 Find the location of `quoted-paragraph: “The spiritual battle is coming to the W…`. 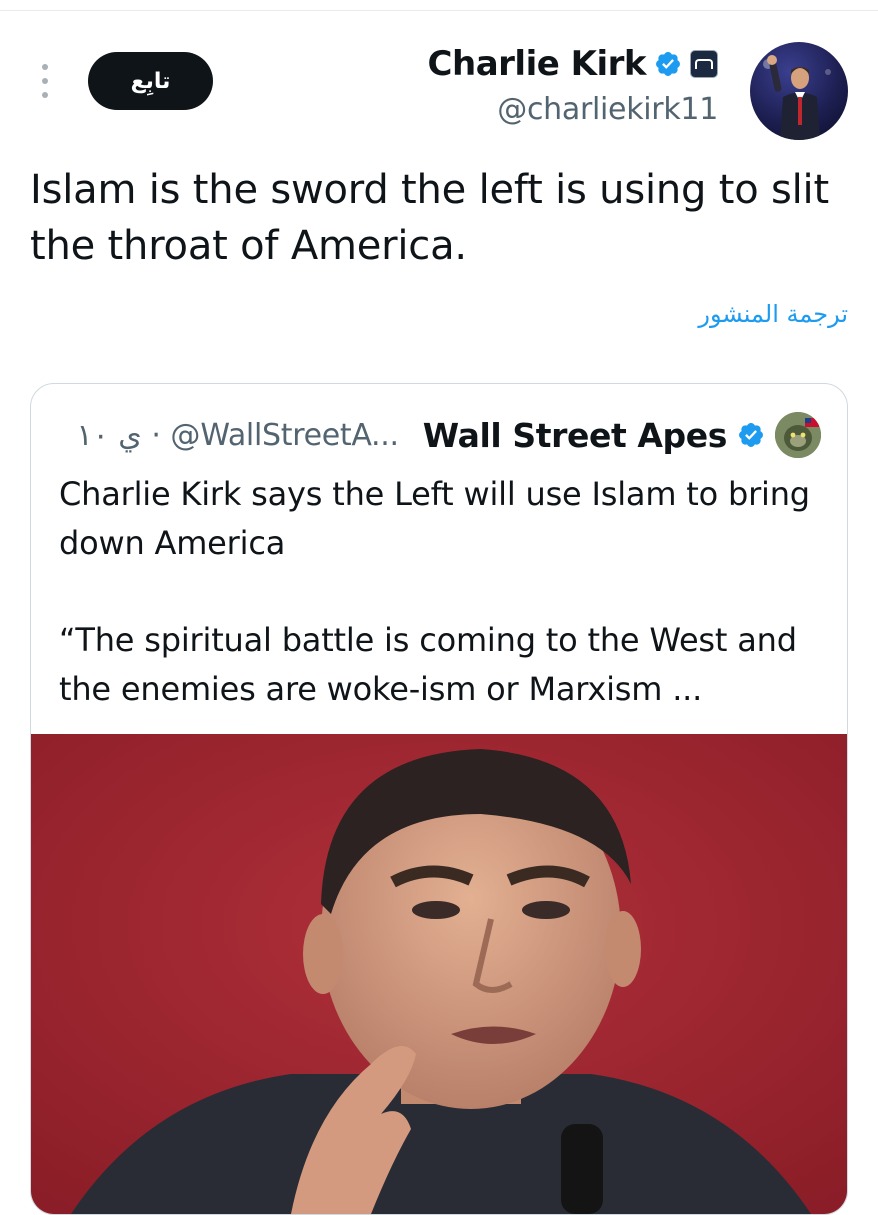

quoted-paragraph: “The spiritual battle is coming to the W… is located at coordinates (428, 664).